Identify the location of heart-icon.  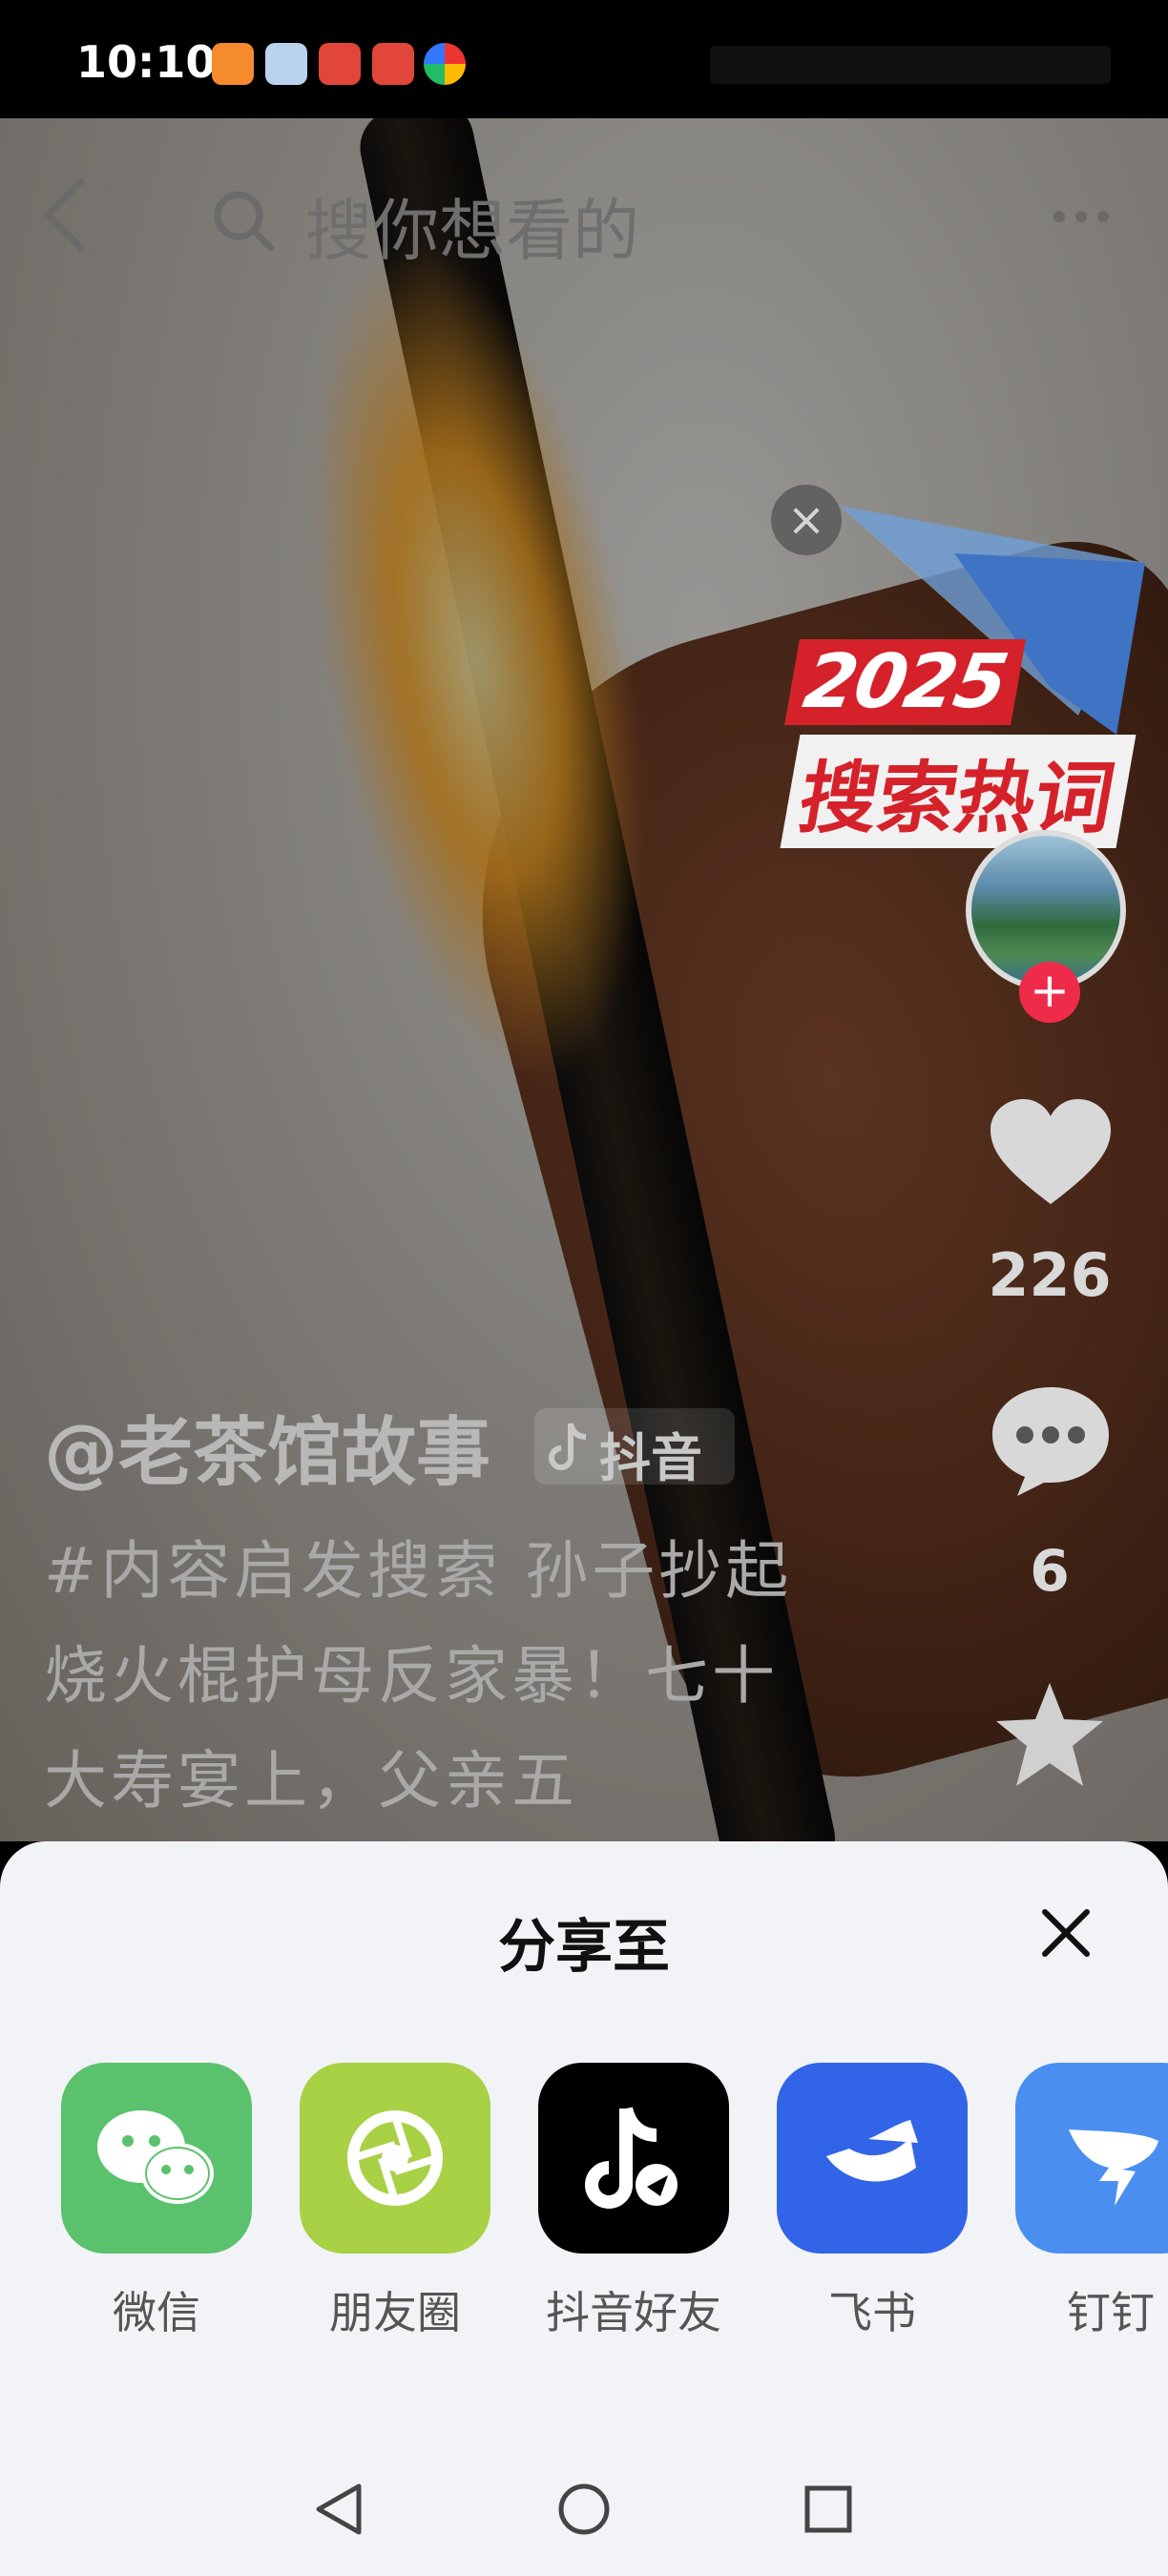
(1051, 1154).